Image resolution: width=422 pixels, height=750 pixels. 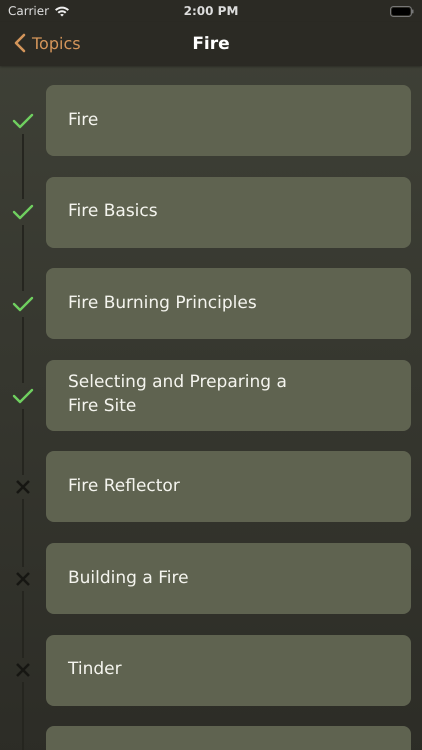 I want to click on carrier-label: Carrier, so click(x=29, y=11).